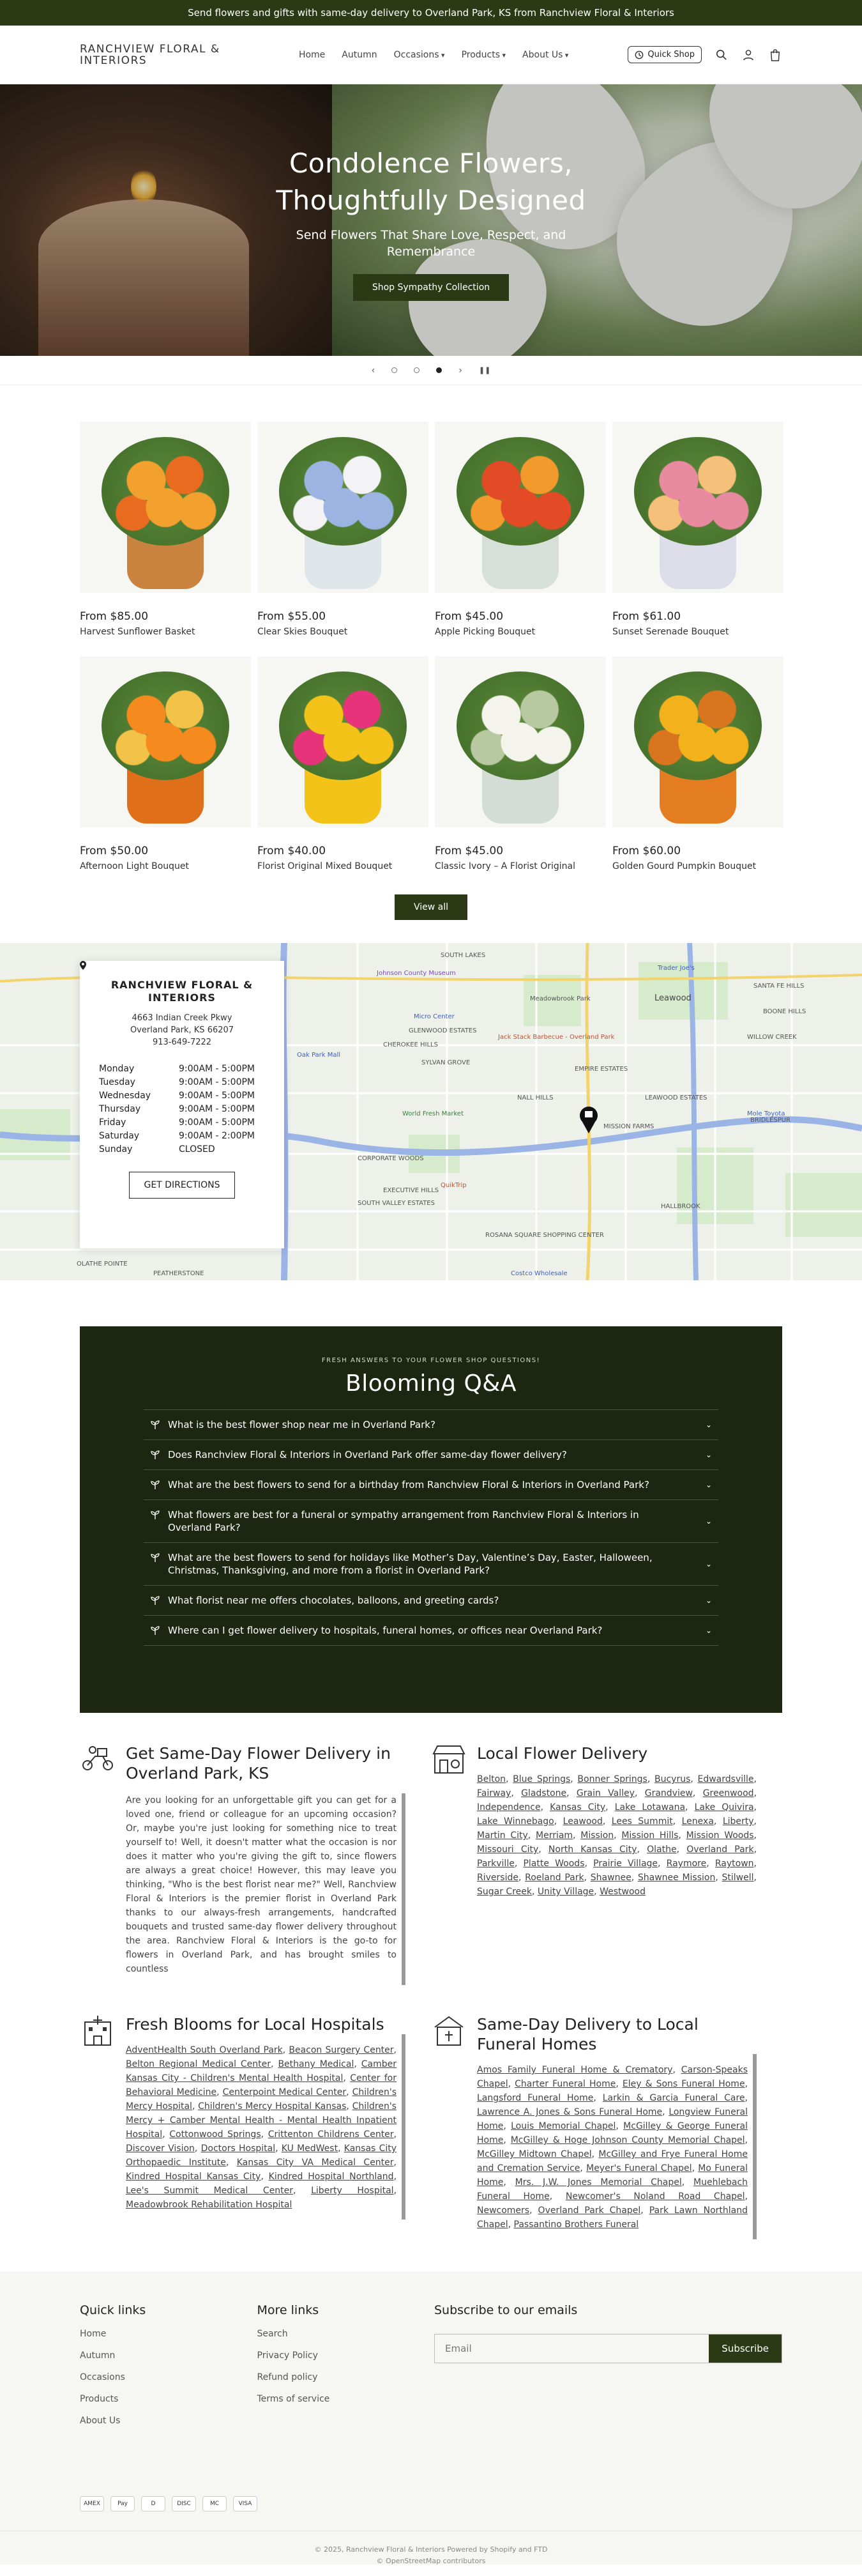 This screenshot has height=2576, width=862. I want to click on city-link: Belton, so click(491, 1779).